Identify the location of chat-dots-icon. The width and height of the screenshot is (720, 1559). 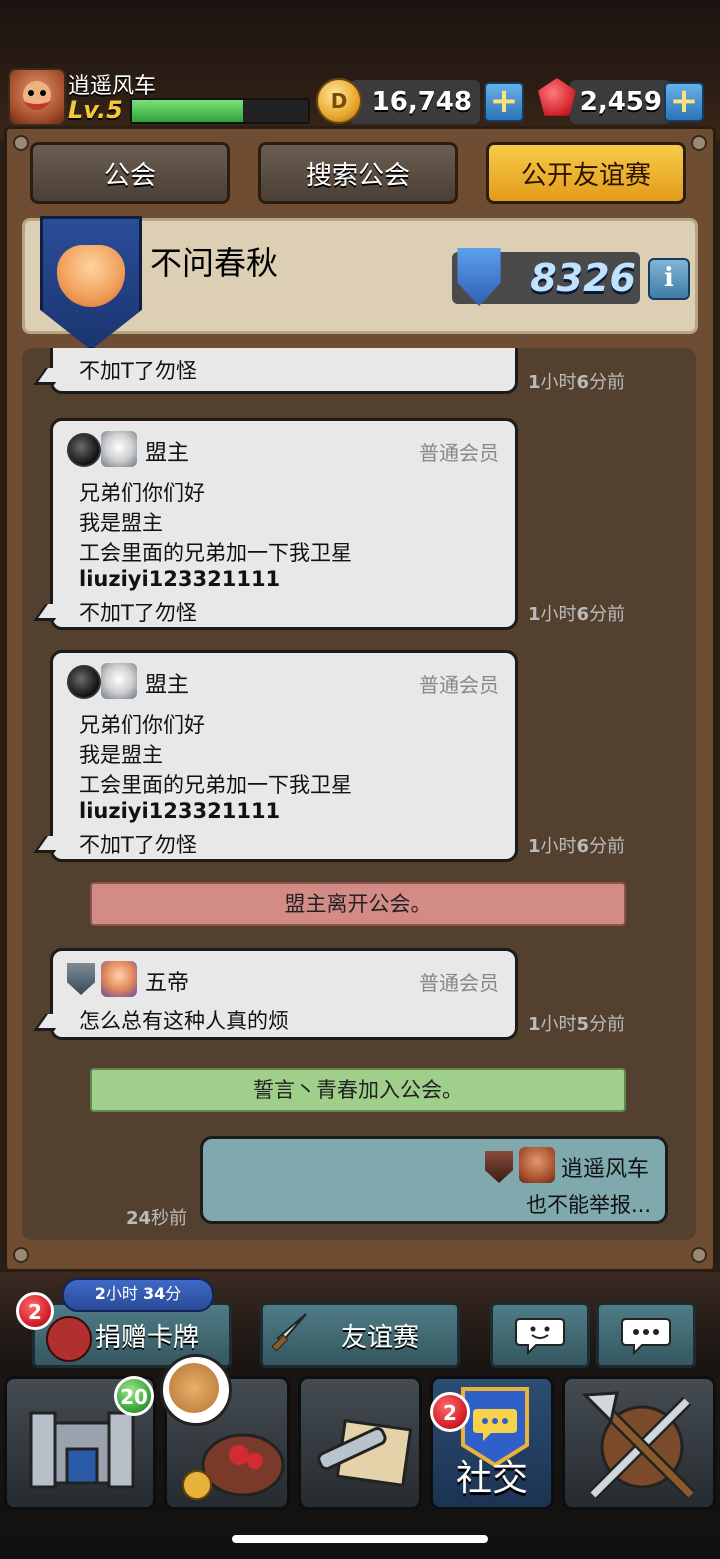
(646, 1336).